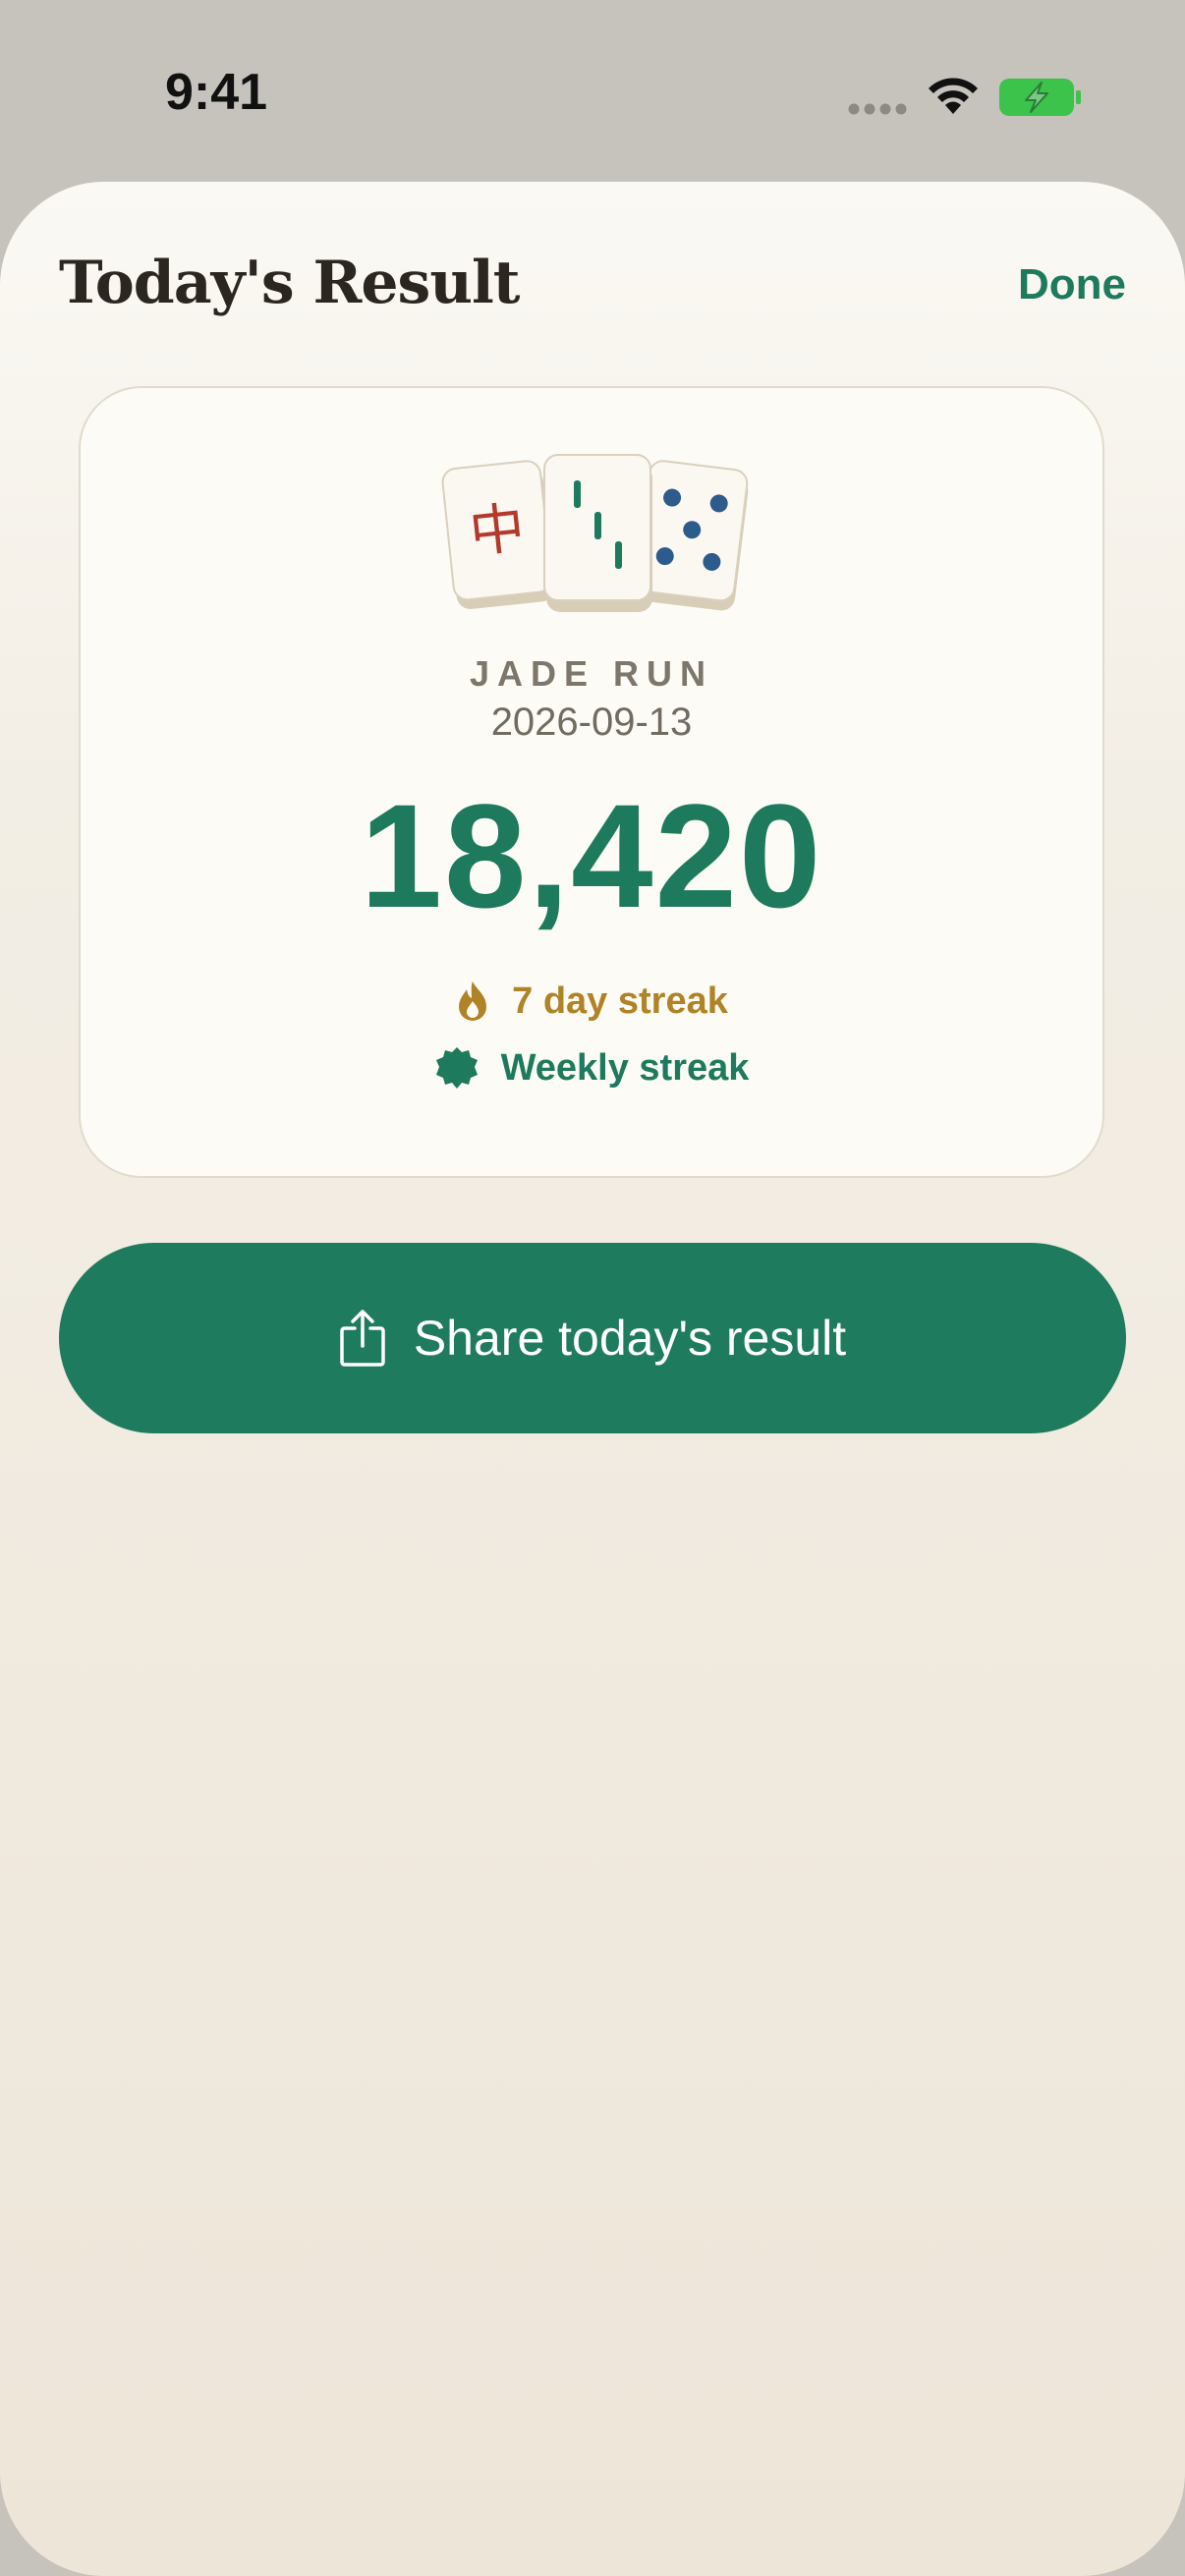 The height and width of the screenshot is (2576, 1185). I want to click on share-result-button: Share today's result, so click(592, 1338).